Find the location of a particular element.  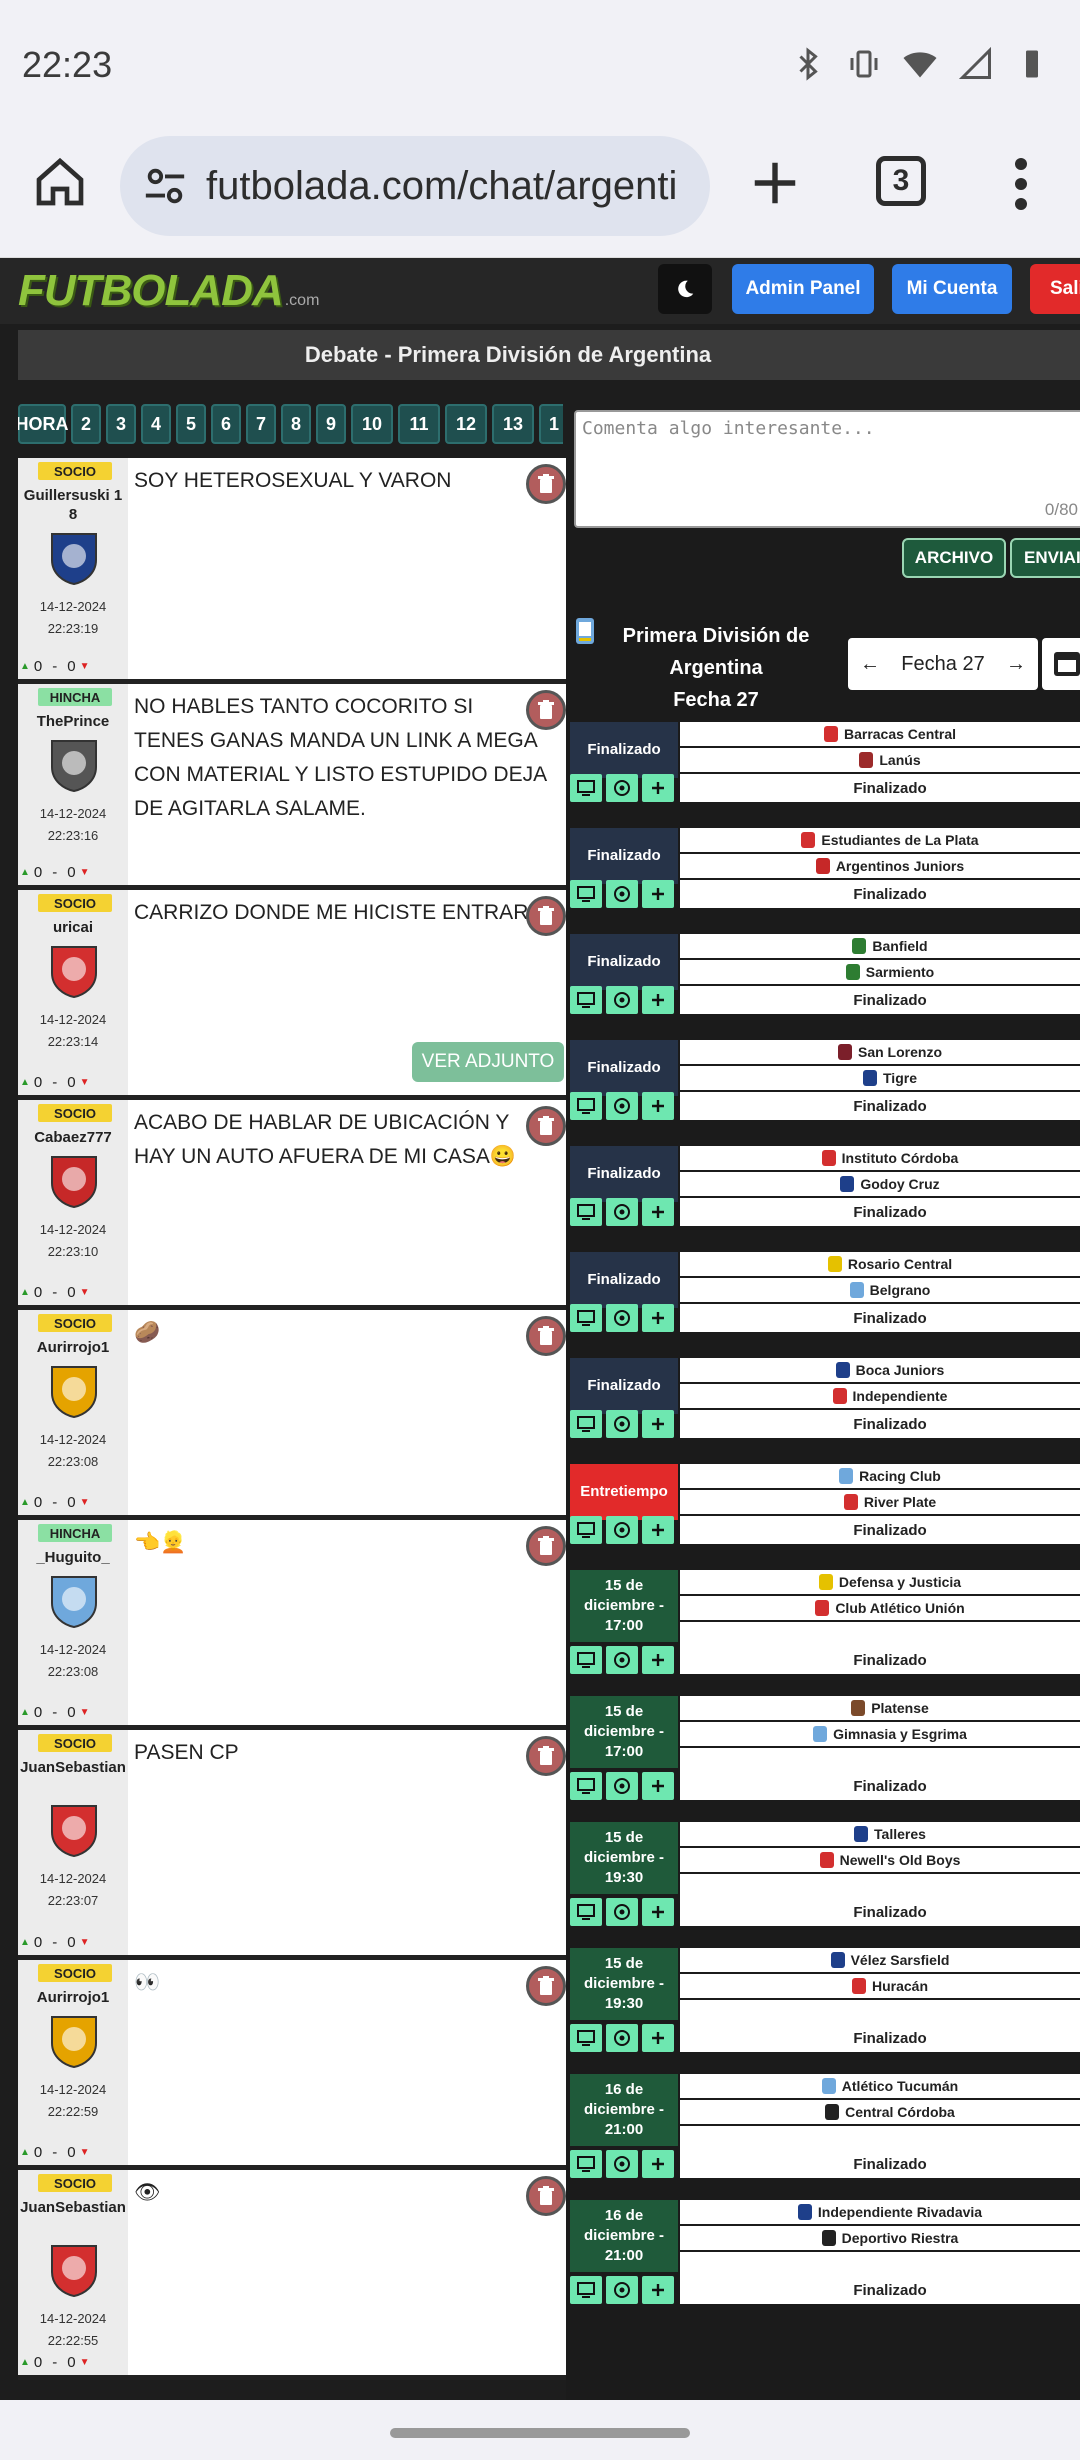

tab-switcher-button: 3 is located at coordinates (901, 181).